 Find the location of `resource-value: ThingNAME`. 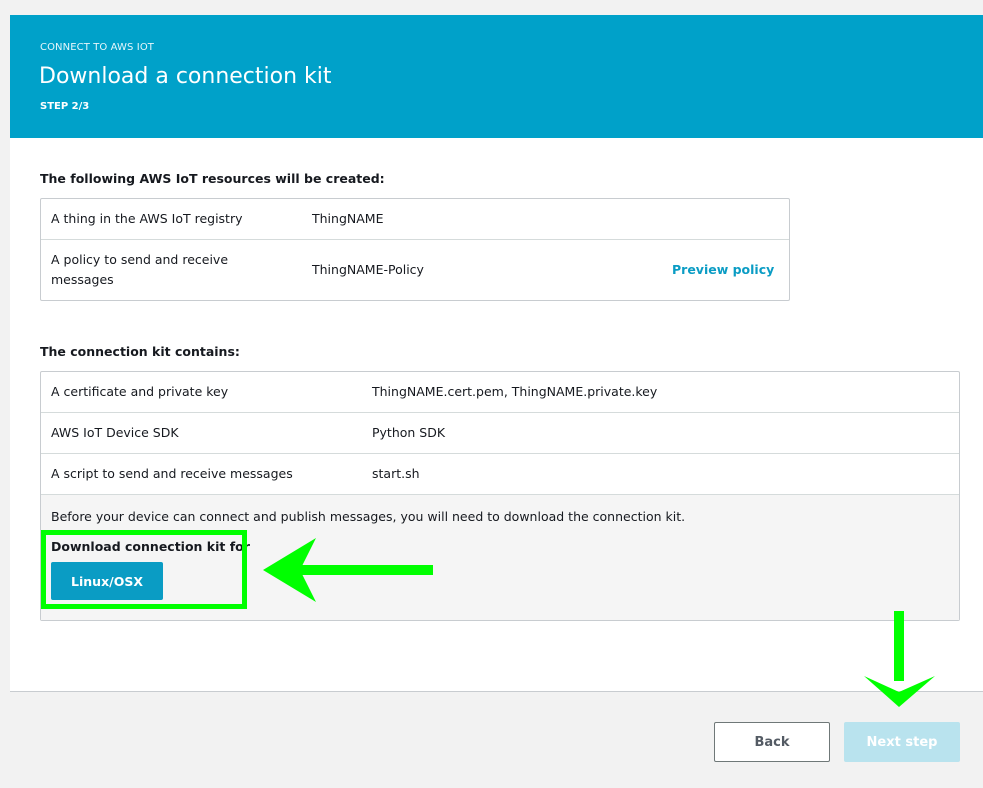

resource-value: ThingNAME is located at coordinates (348, 218).